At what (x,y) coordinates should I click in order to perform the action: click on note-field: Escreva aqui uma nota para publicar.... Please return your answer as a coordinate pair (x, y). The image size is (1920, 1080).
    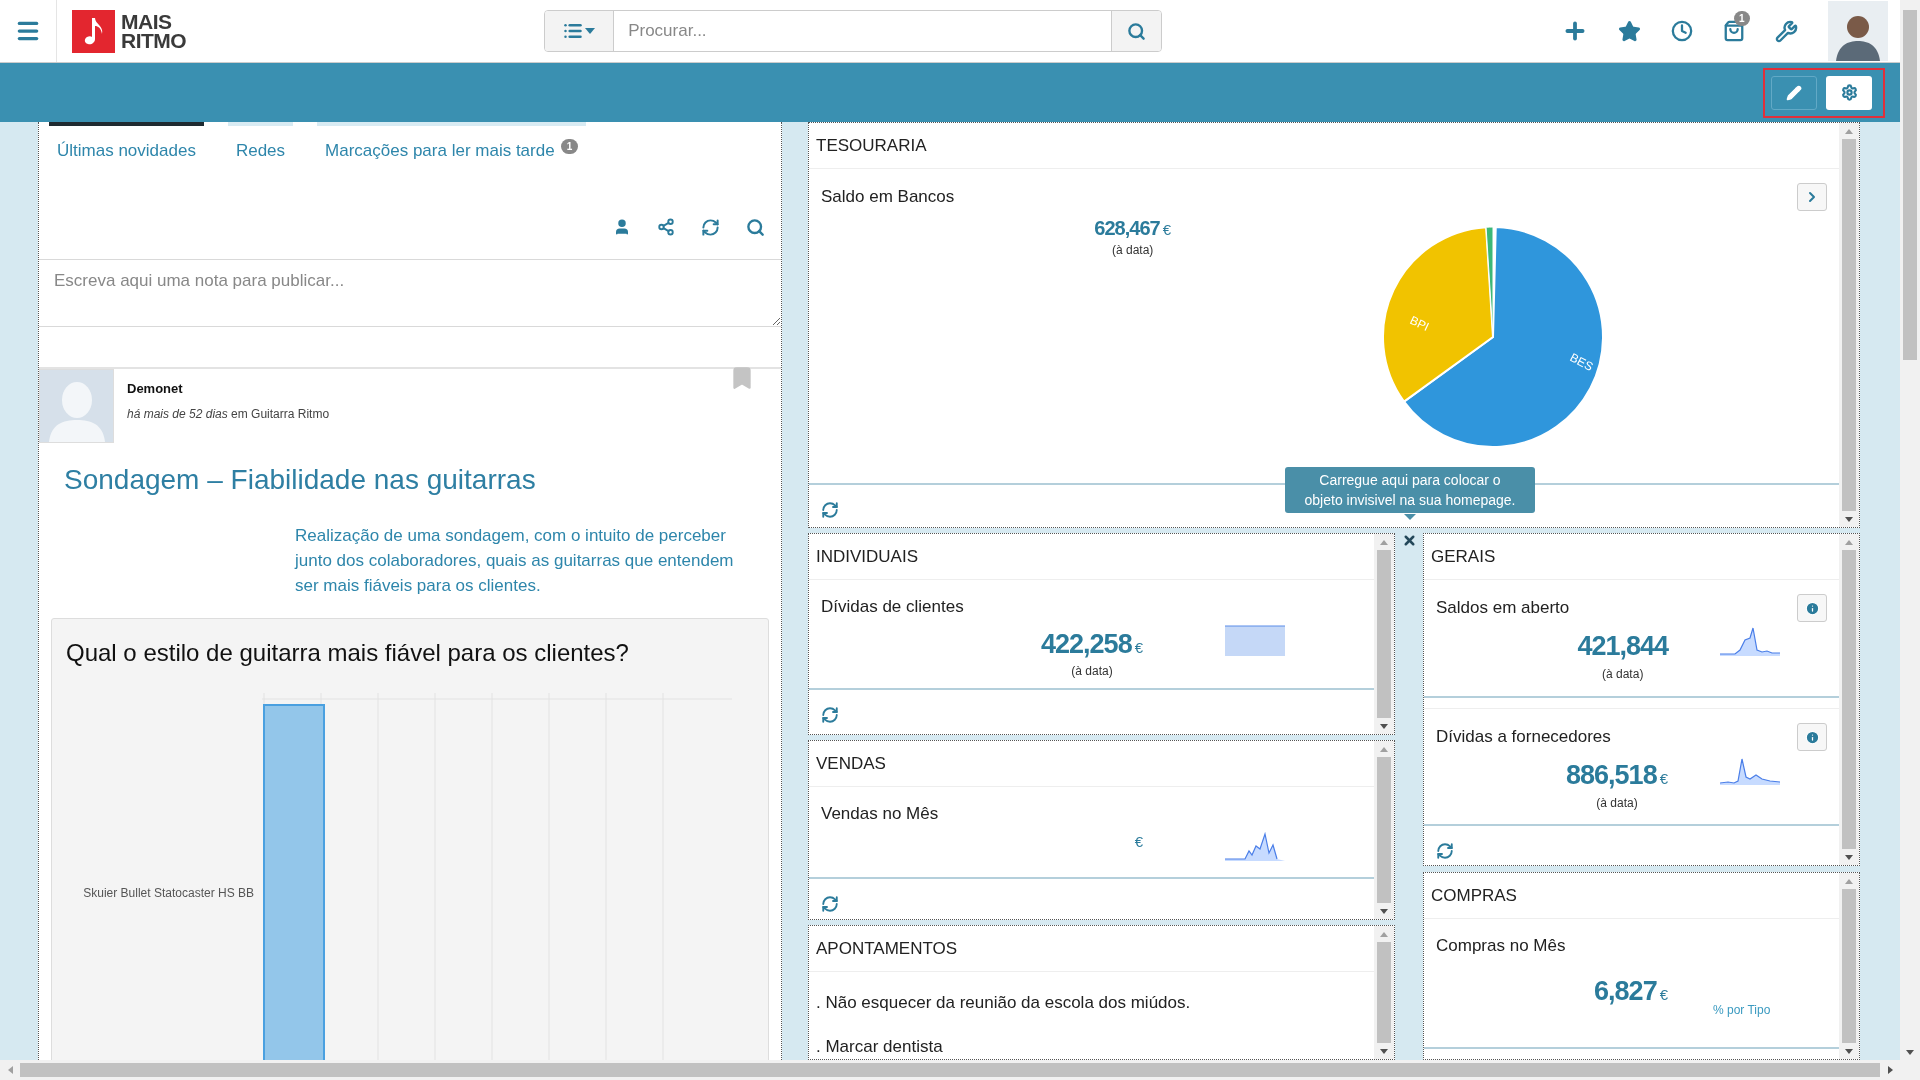
    Looking at the image, I should click on (410, 293).